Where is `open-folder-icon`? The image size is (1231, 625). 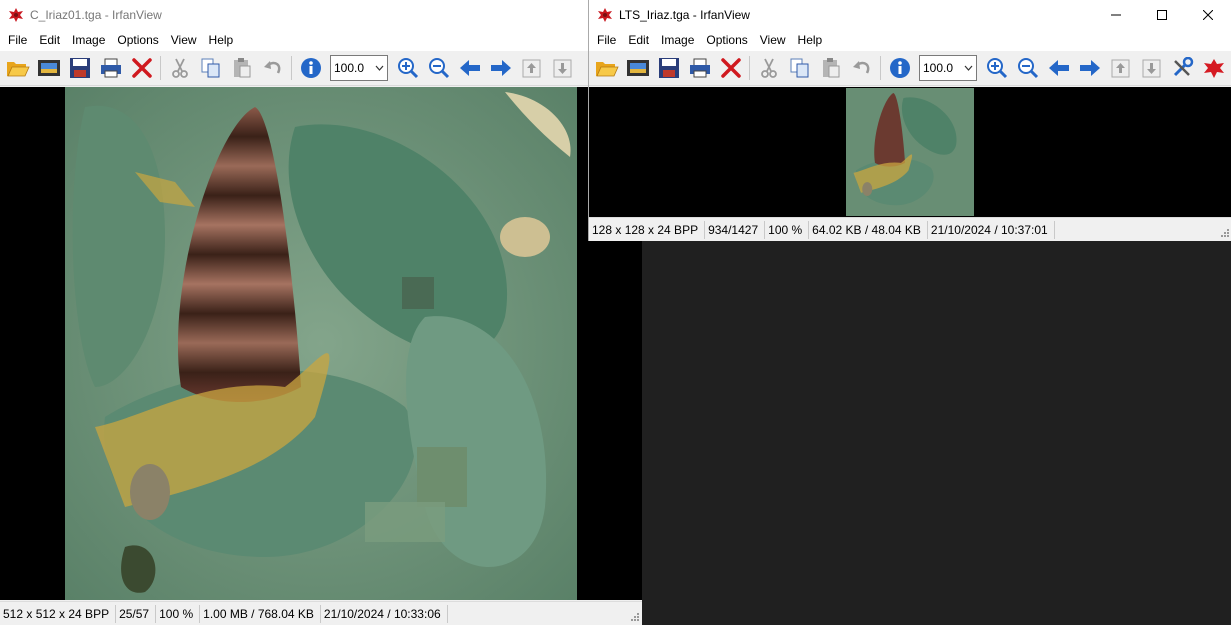
open-folder-icon is located at coordinates (18, 69).